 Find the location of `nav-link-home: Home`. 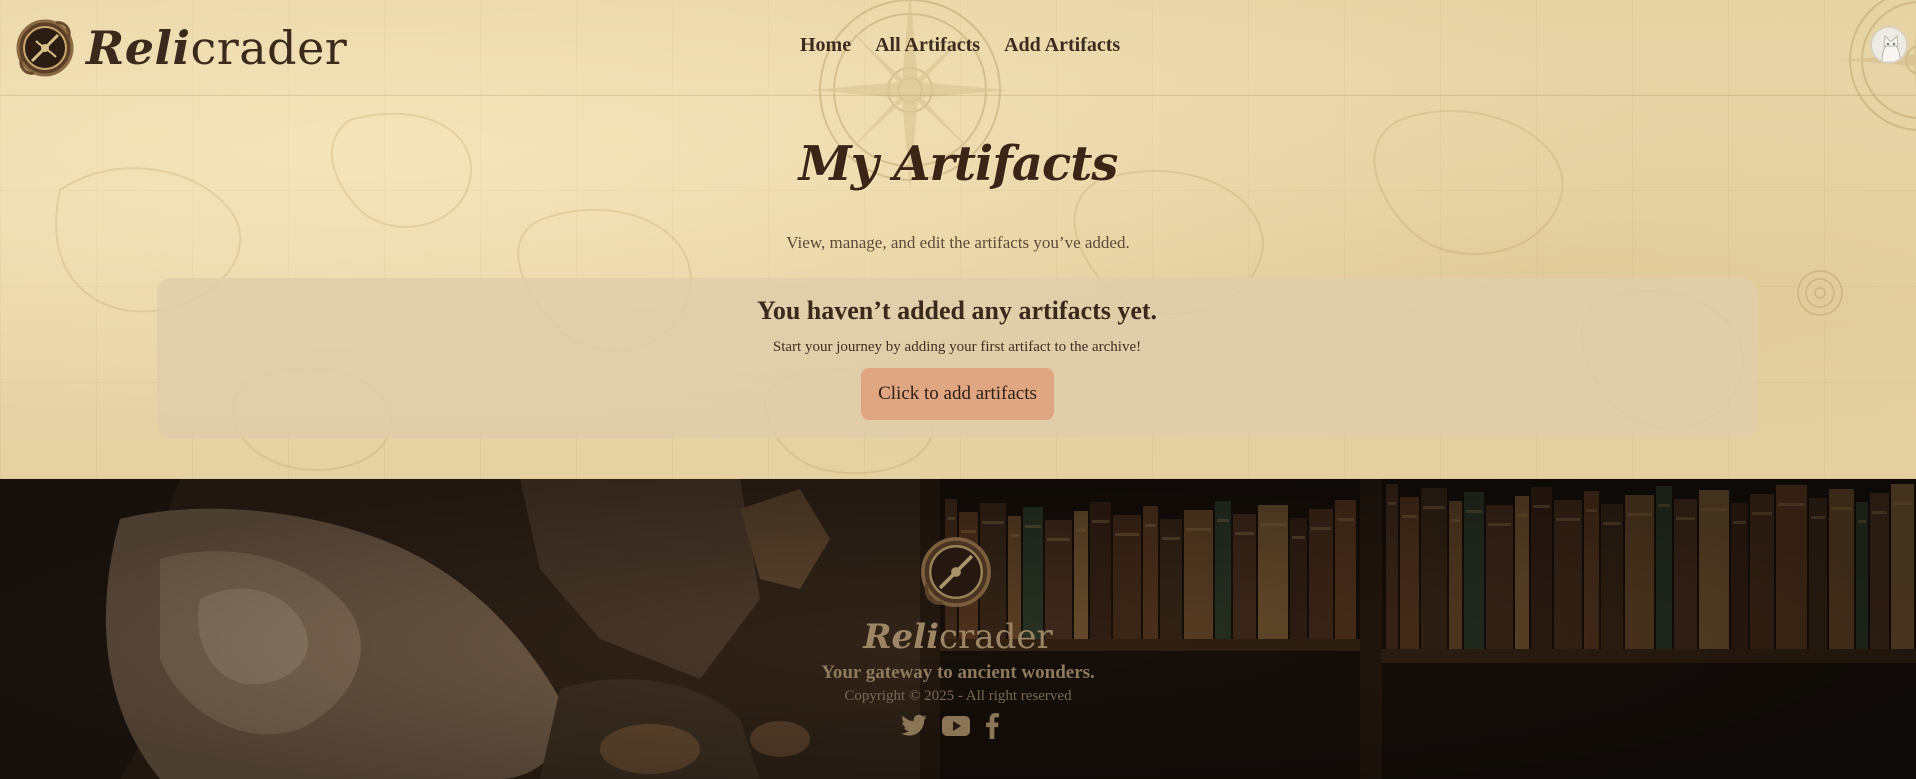

nav-link-home: Home is located at coordinates (825, 45).